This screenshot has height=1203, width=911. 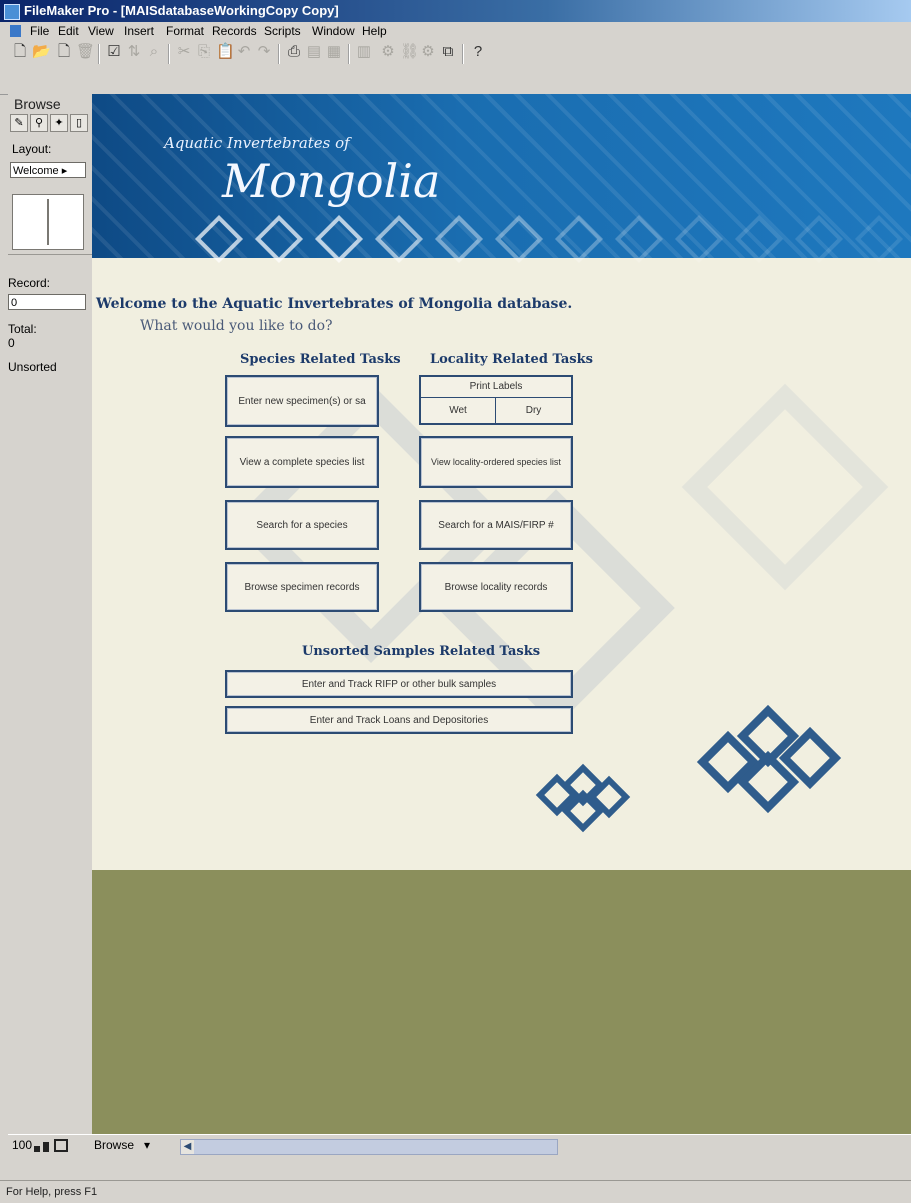 What do you see at coordinates (39, 123) in the screenshot?
I see `find-mode-icon: ⚲` at bounding box center [39, 123].